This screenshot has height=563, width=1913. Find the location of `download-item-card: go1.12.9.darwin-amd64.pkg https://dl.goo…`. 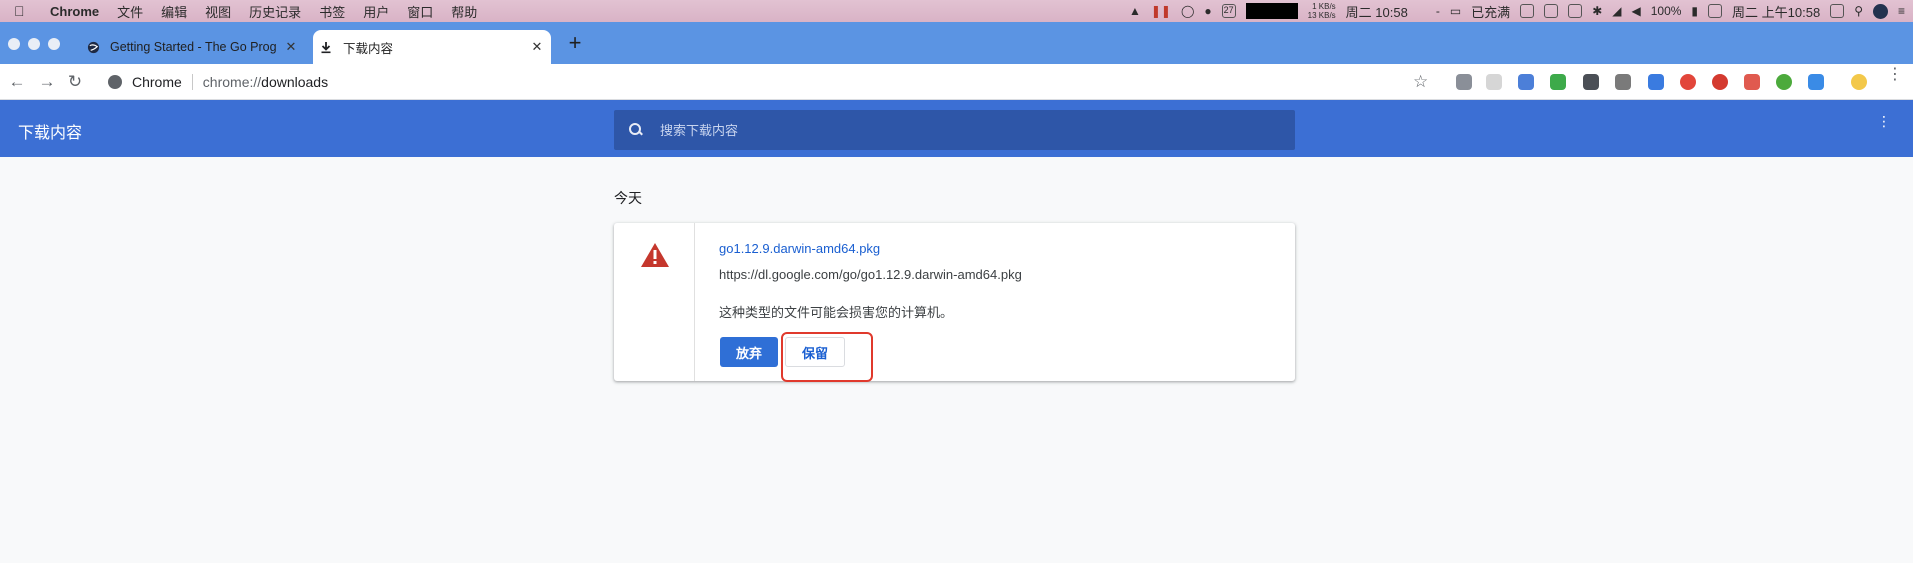

download-item-card: go1.12.9.darwin-amd64.pkg https://dl.goo… is located at coordinates (954, 302).